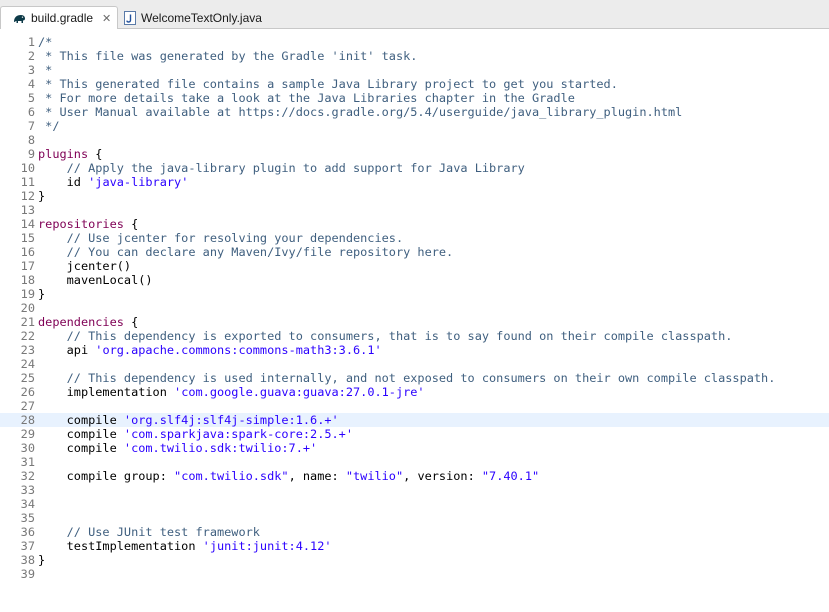 The width and height of the screenshot is (829, 612). Describe the element at coordinates (106, 476) in the screenshot. I see `code-text: compile group:` at that location.